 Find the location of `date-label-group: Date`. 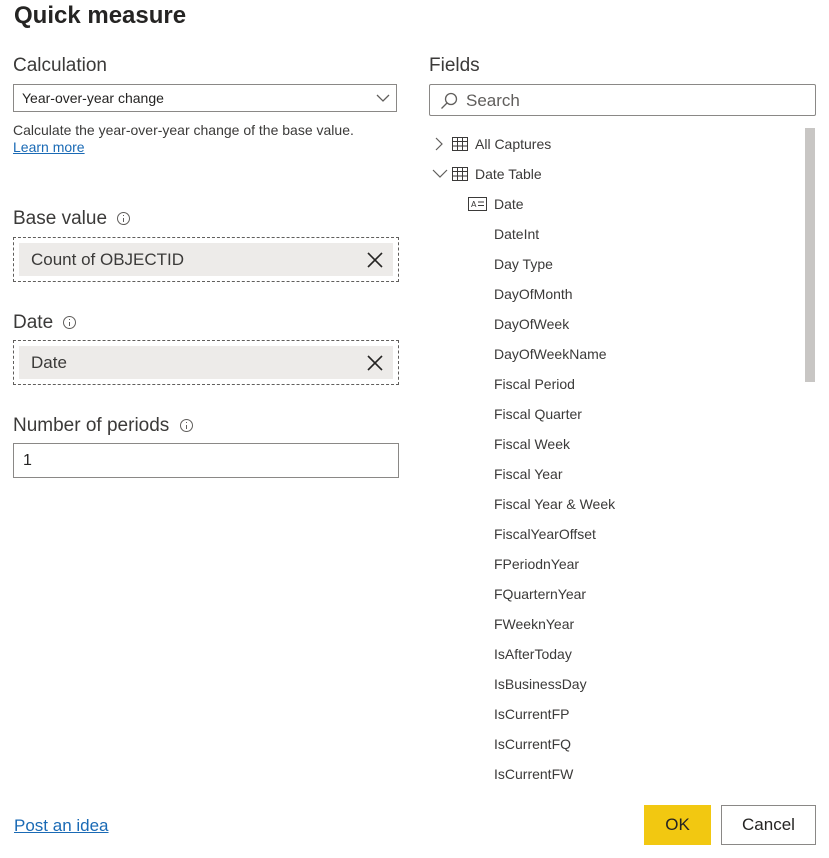

date-label-group: Date is located at coordinates (45, 323).